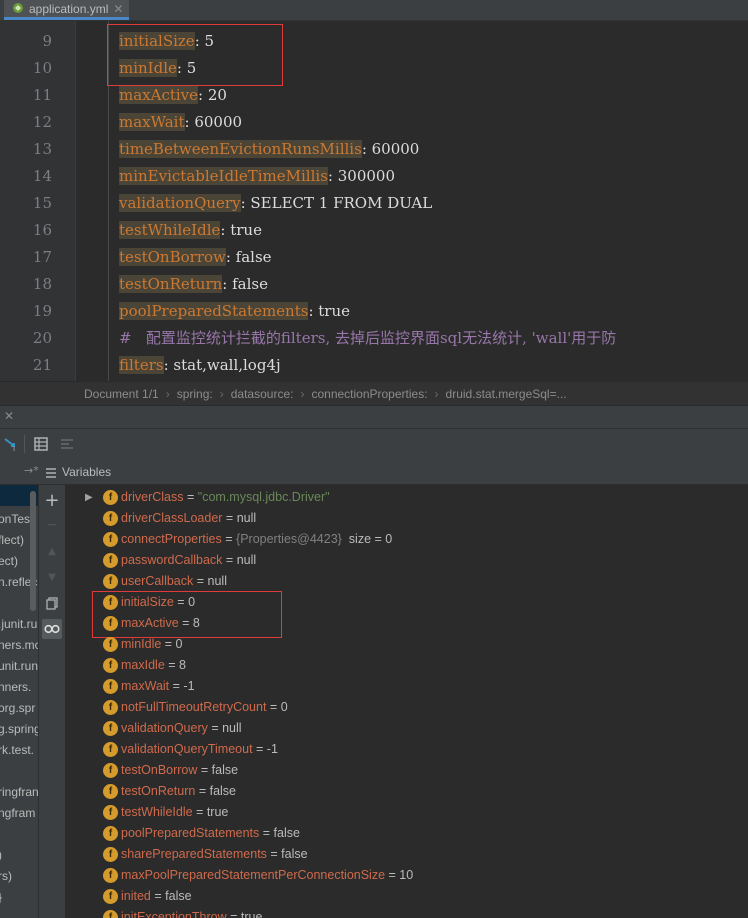 The height and width of the screenshot is (918, 748). I want to click on stack-frame: nners., so click(15, 687).